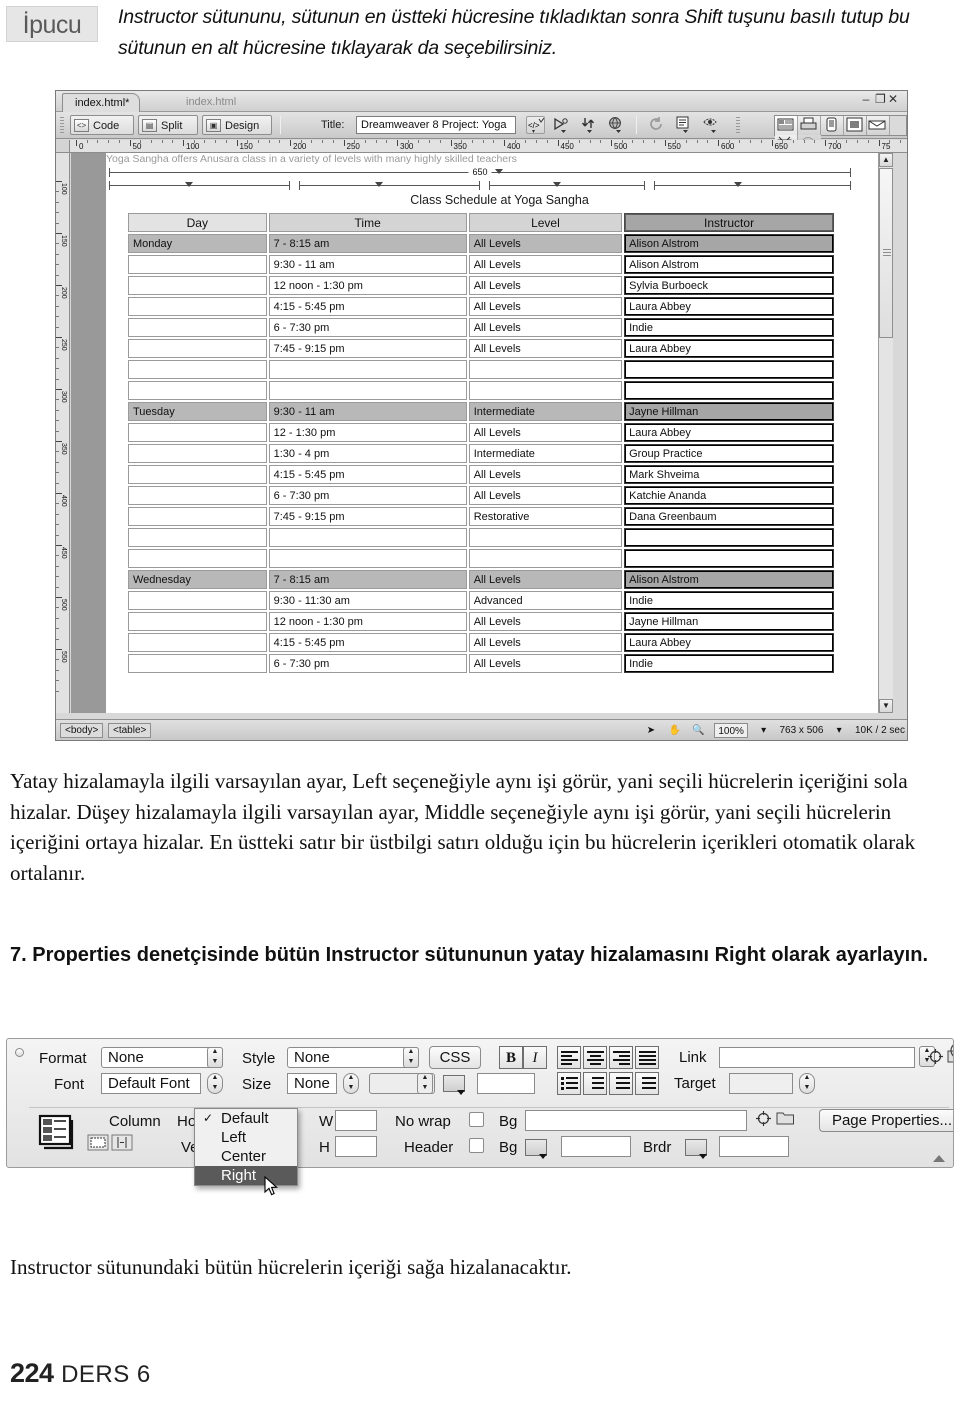 The image size is (960, 1404). What do you see at coordinates (651, 730) in the screenshot?
I see `pointer-tool-icon: ➤` at bounding box center [651, 730].